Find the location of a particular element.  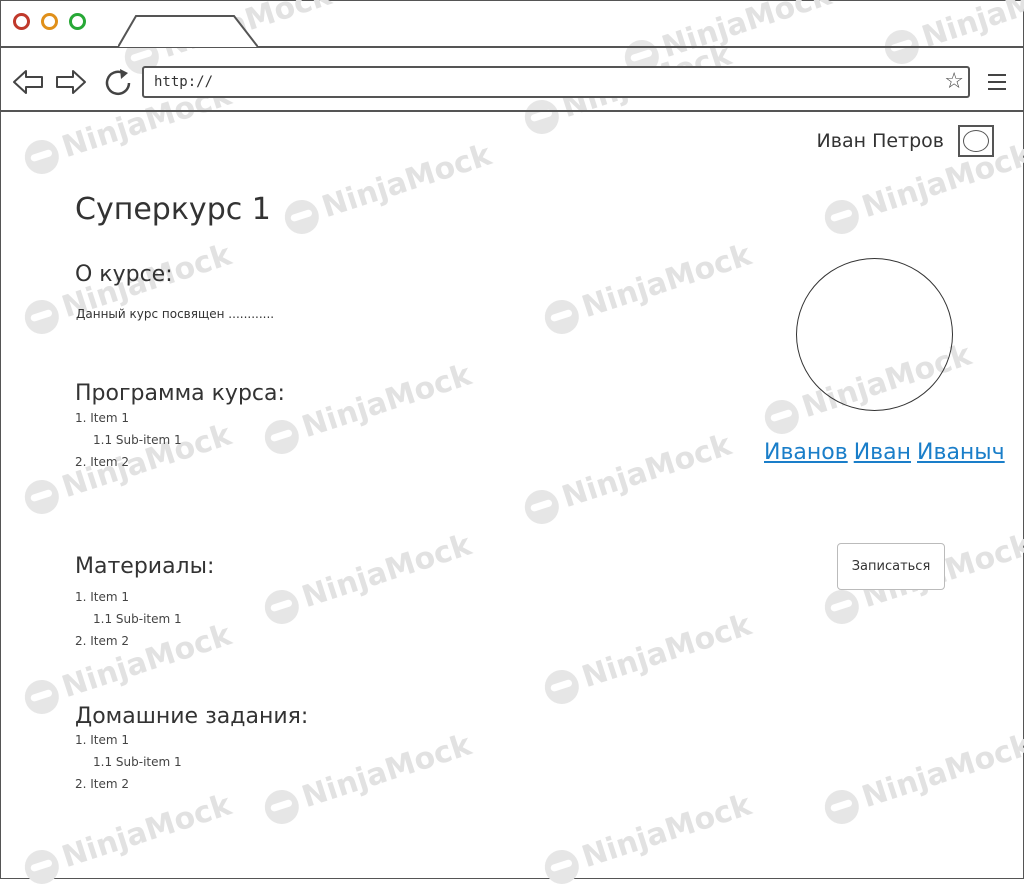

homework-heading: Домашние задания: is located at coordinates (192, 716).